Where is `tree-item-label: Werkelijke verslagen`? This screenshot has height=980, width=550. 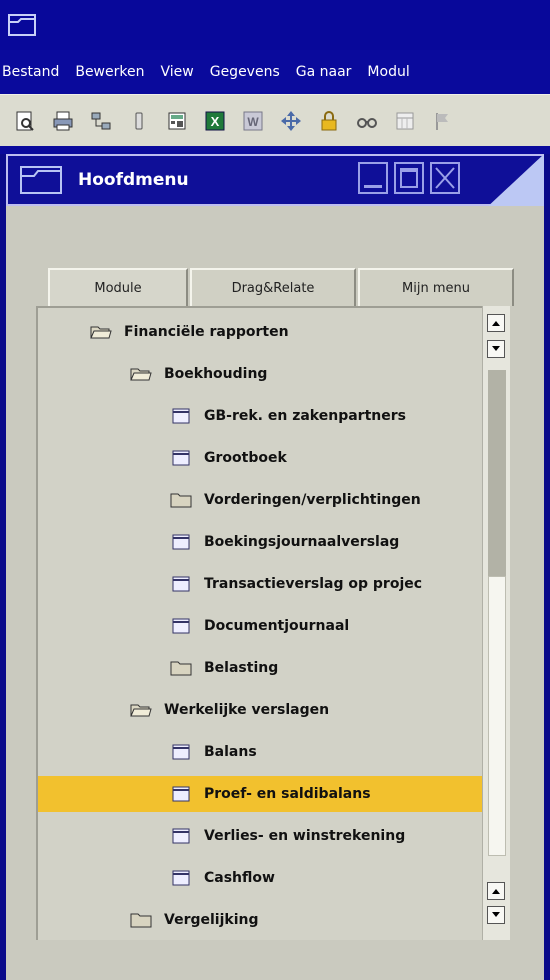 tree-item-label: Werkelijke verslagen is located at coordinates (247, 710).